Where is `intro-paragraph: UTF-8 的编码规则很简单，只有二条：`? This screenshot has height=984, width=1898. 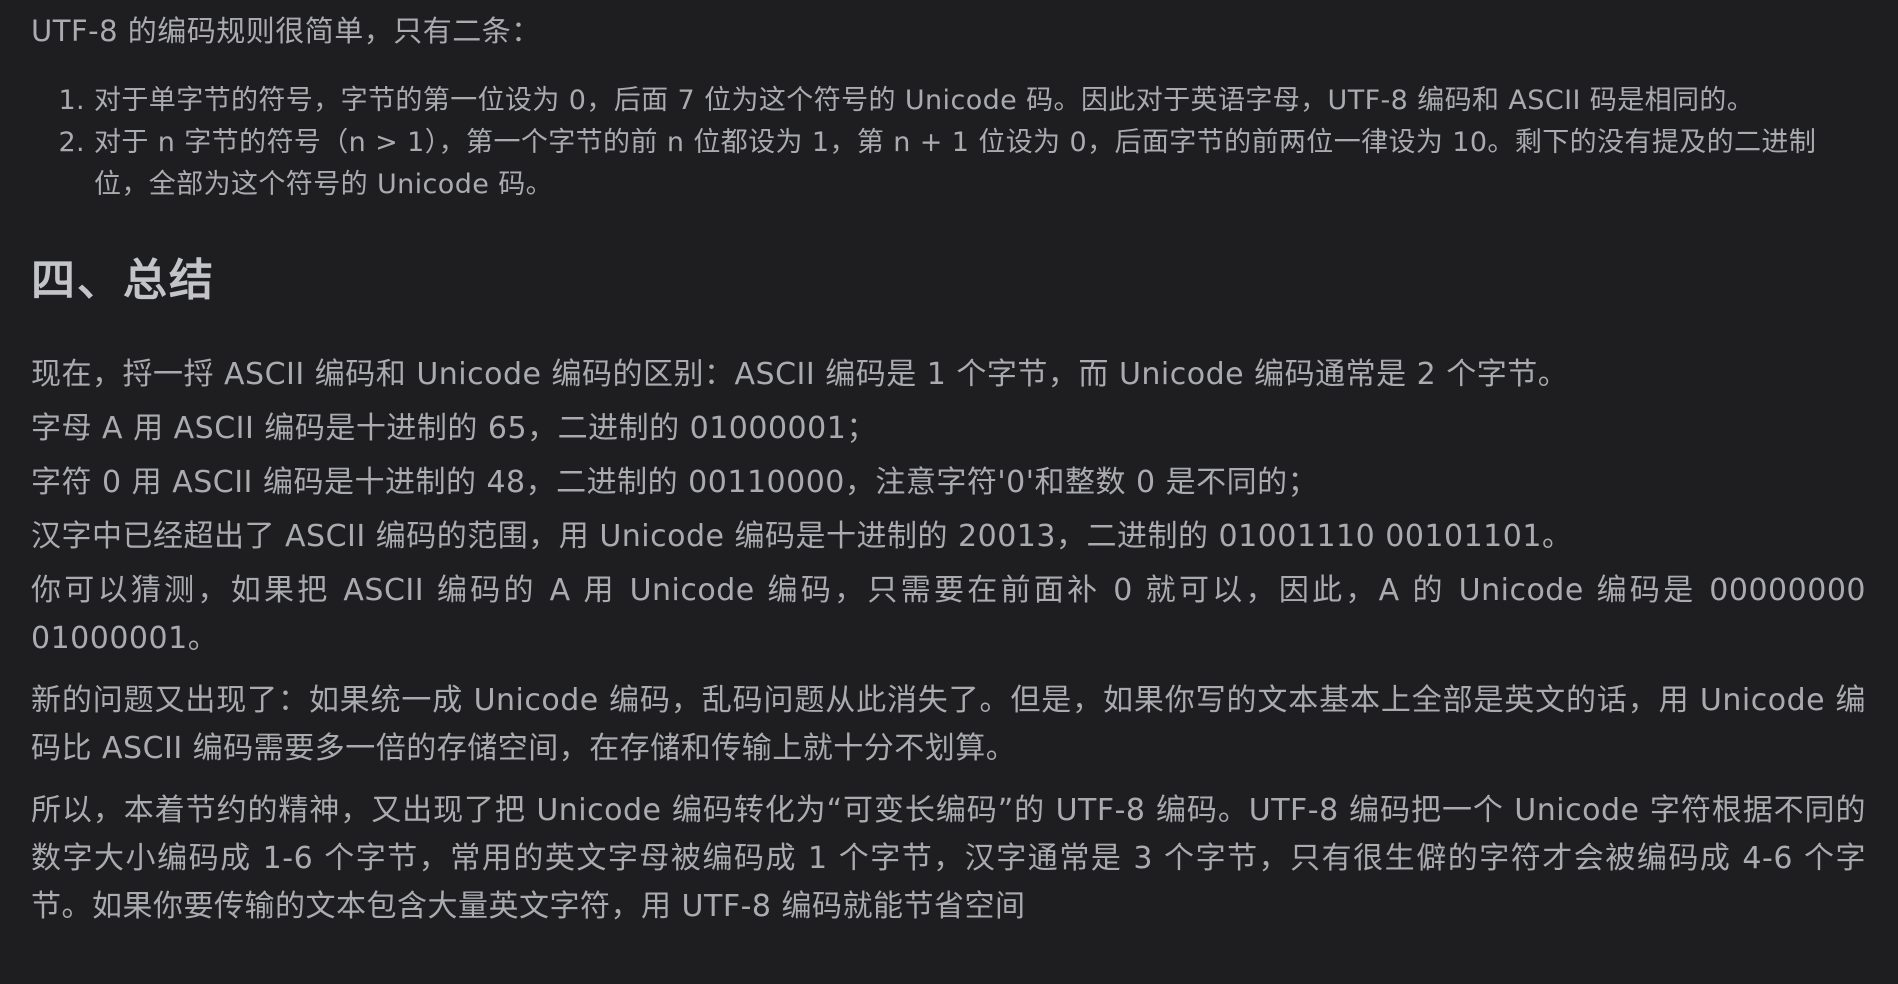
intro-paragraph: UTF-8 的编码规则很简单，只有二条： is located at coordinates (286, 31).